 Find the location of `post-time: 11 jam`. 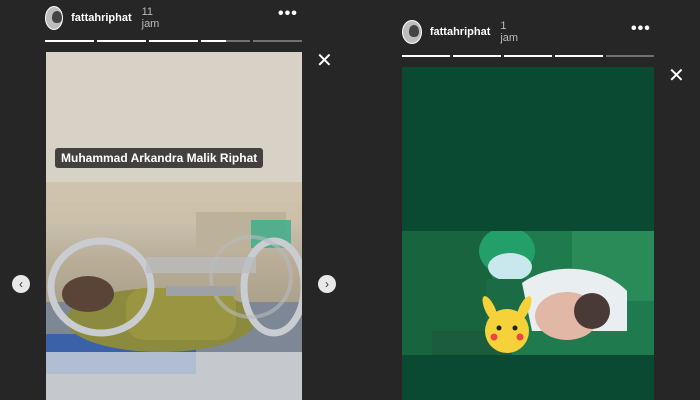

post-time: 11 jam is located at coordinates (150, 18).